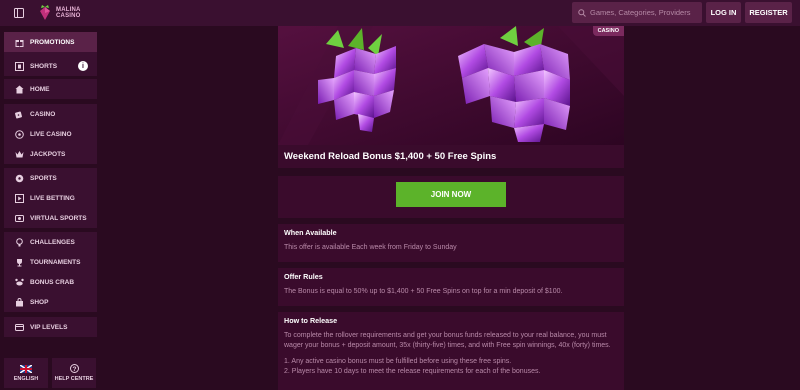 The height and width of the screenshot is (390, 800). I want to click on top-bar: MALINA CASINO LOG IN REGISTER, so click(400, 13).